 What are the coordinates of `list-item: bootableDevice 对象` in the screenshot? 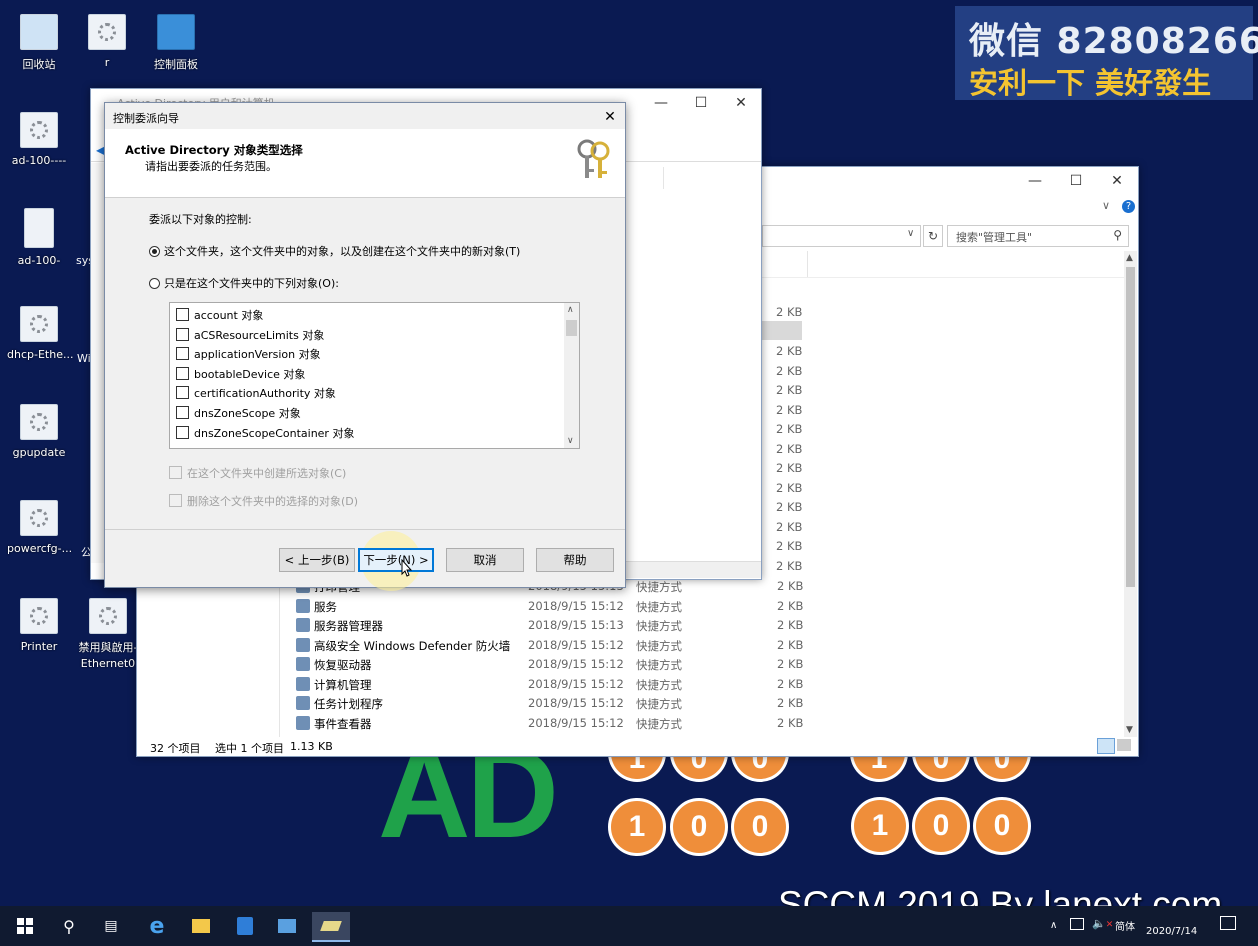 It's located at (240, 374).